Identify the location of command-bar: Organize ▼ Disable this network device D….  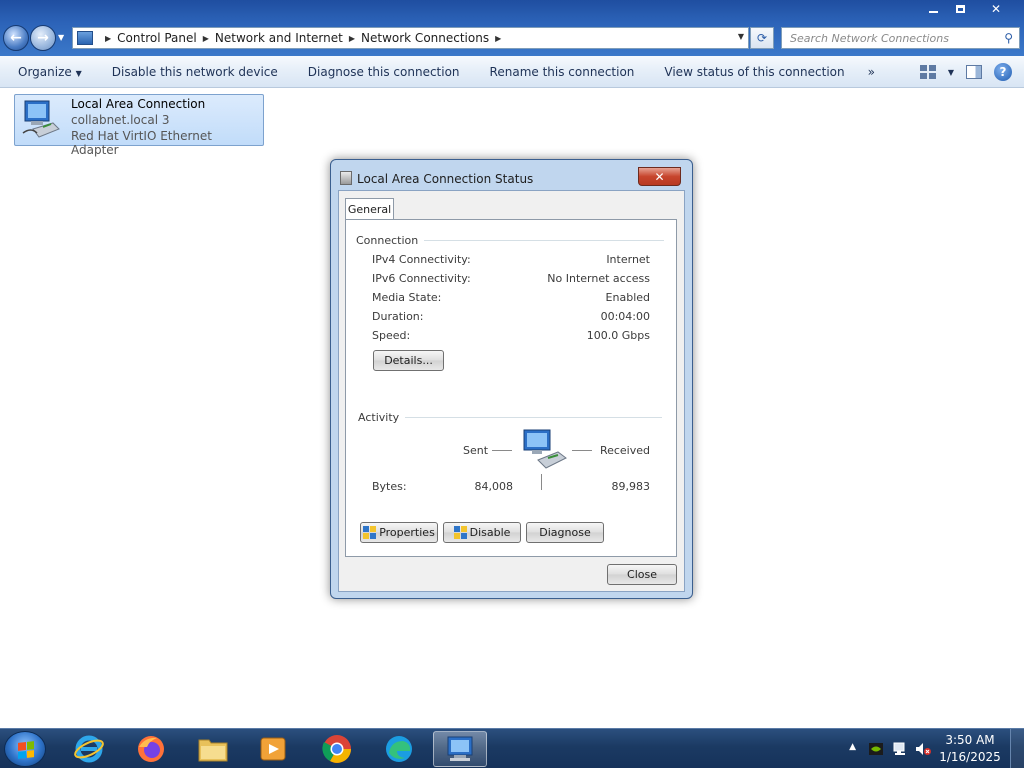
(512, 72).